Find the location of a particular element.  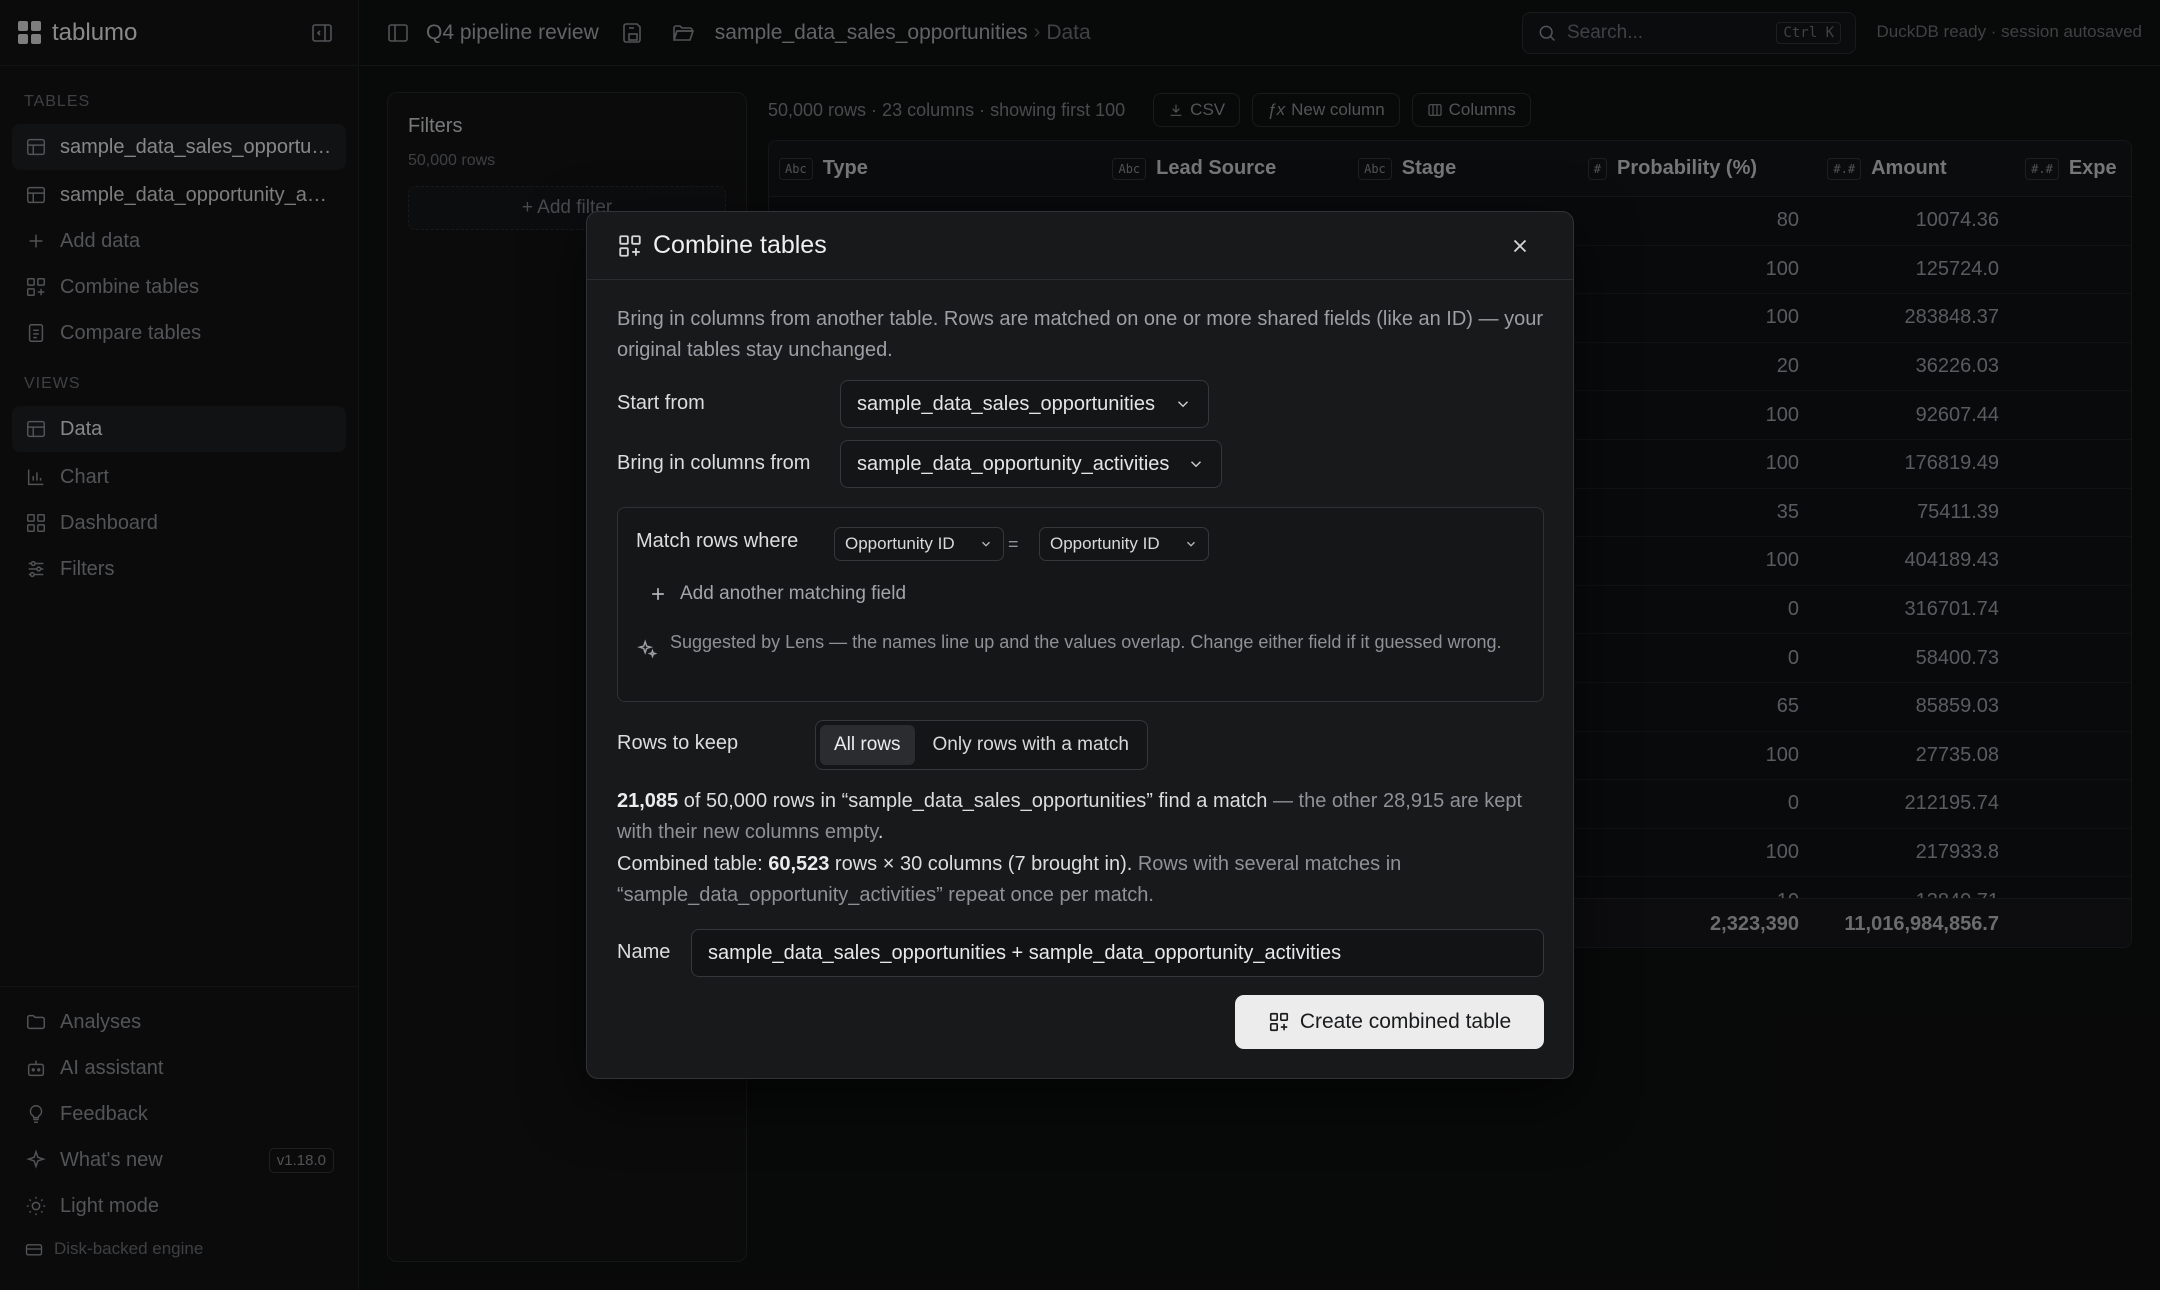

rows-to-keep-toggle: All rows Only rows with a match is located at coordinates (981, 745).